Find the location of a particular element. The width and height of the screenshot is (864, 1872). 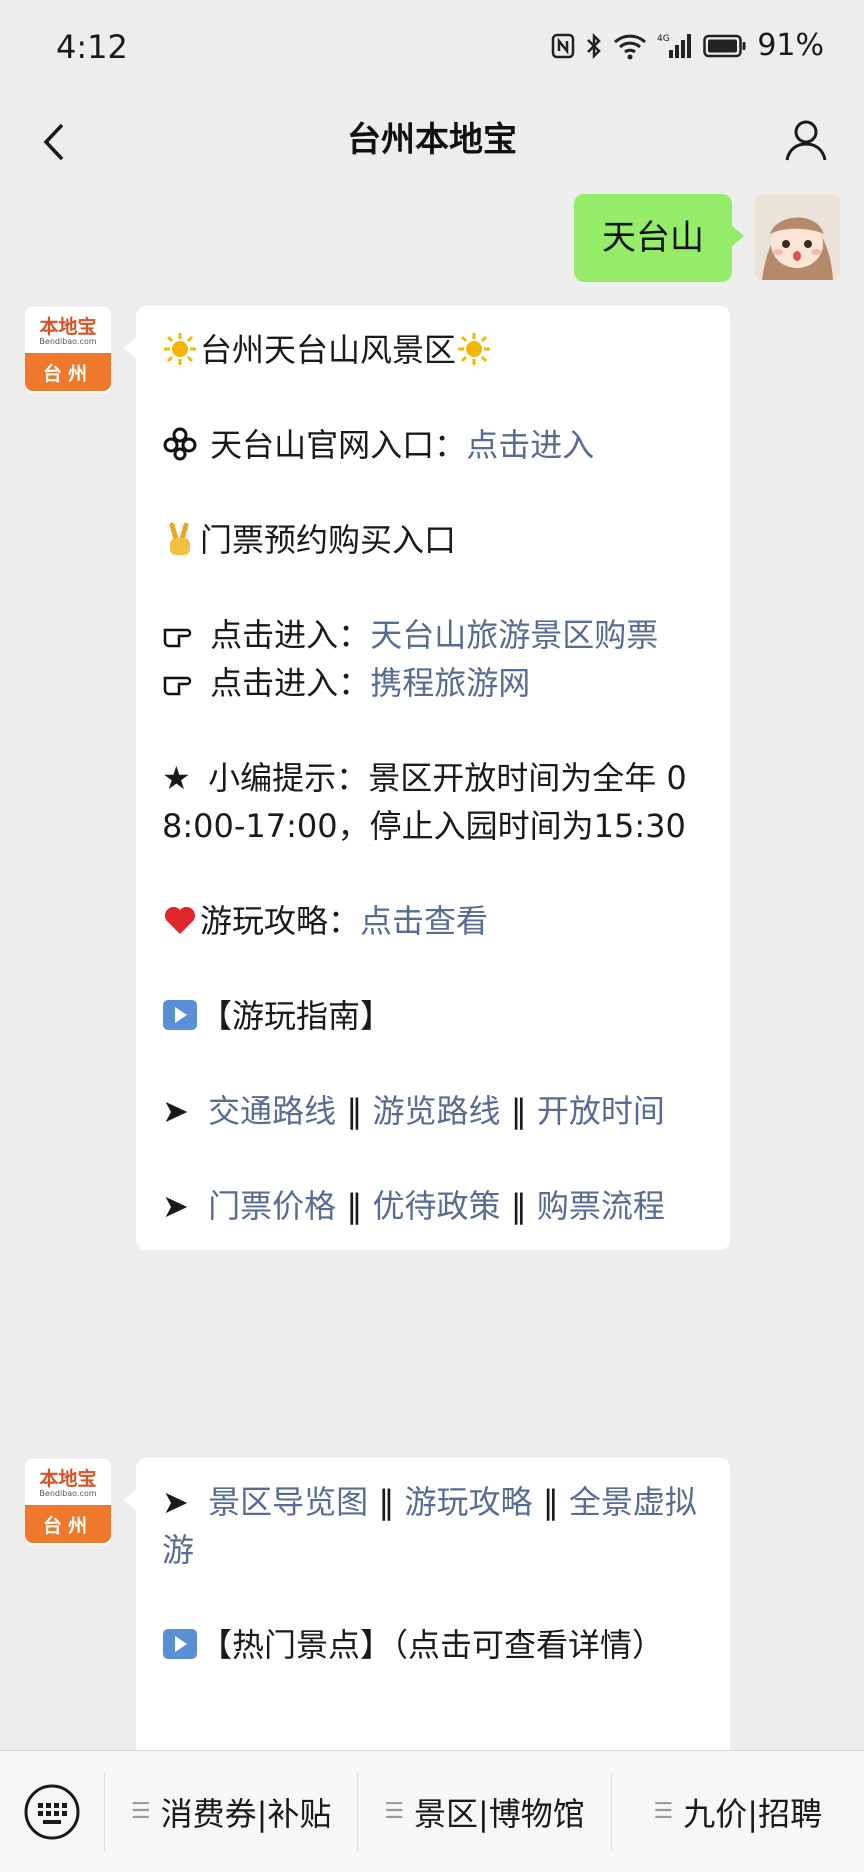

battery-icon is located at coordinates (725, 46).